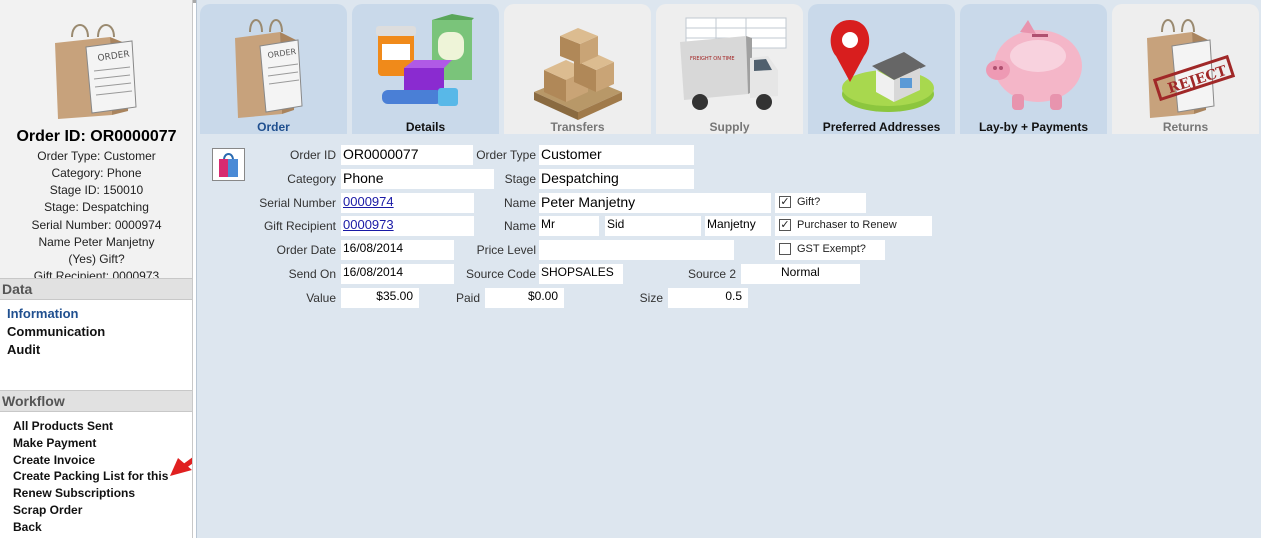  I want to click on paid-label: Paid, so click(467, 298).